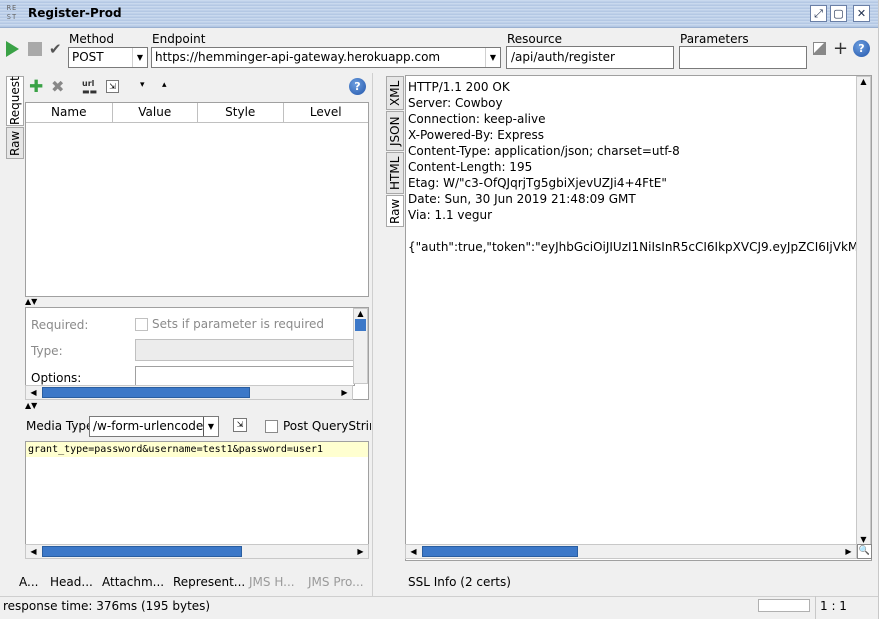 Image resolution: width=884 pixels, height=619 pixels. I want to click on check-icon: ✔, so click(55, 49).